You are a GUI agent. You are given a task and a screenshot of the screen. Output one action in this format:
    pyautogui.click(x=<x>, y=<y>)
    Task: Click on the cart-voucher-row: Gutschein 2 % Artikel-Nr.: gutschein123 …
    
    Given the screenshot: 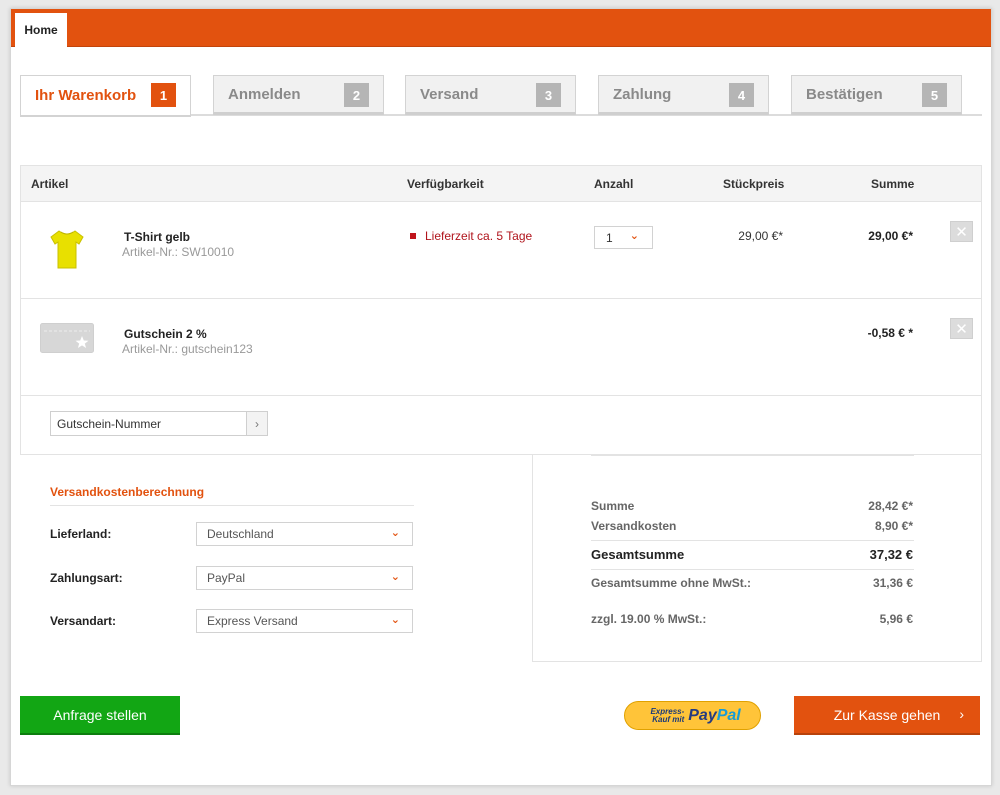 What is the action you would take?
    pyautogui.click(x=501, y=347)
    